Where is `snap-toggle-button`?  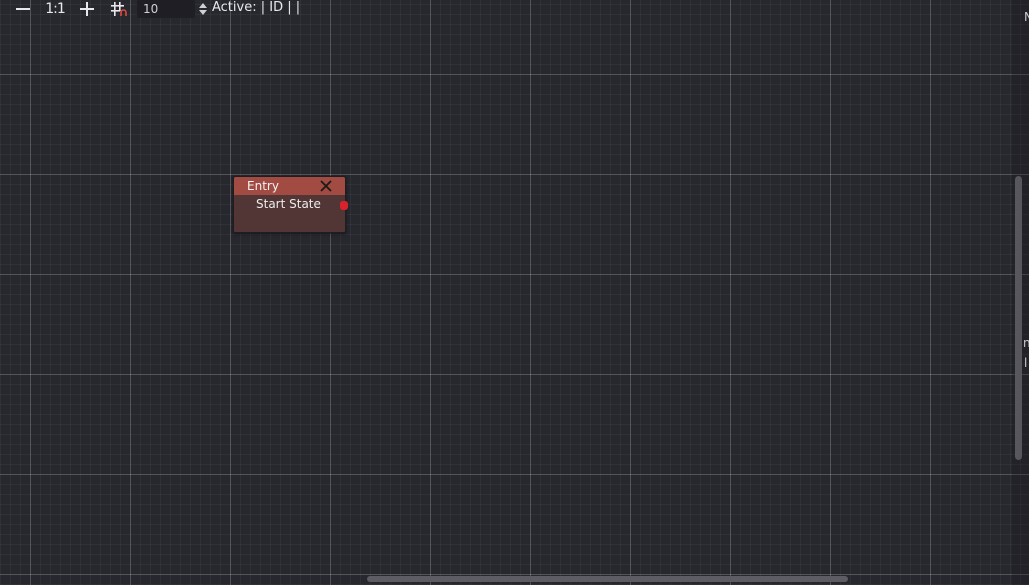
snap-toggle-button is located at coordinates (119, 9).